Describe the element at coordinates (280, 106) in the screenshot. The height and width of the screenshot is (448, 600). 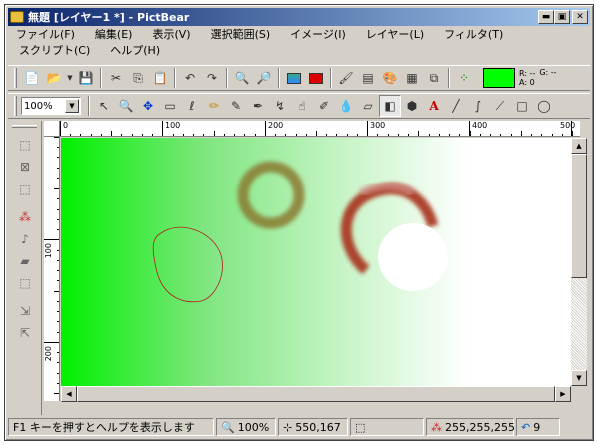
I see `smudge-icon: ↯` at that location.